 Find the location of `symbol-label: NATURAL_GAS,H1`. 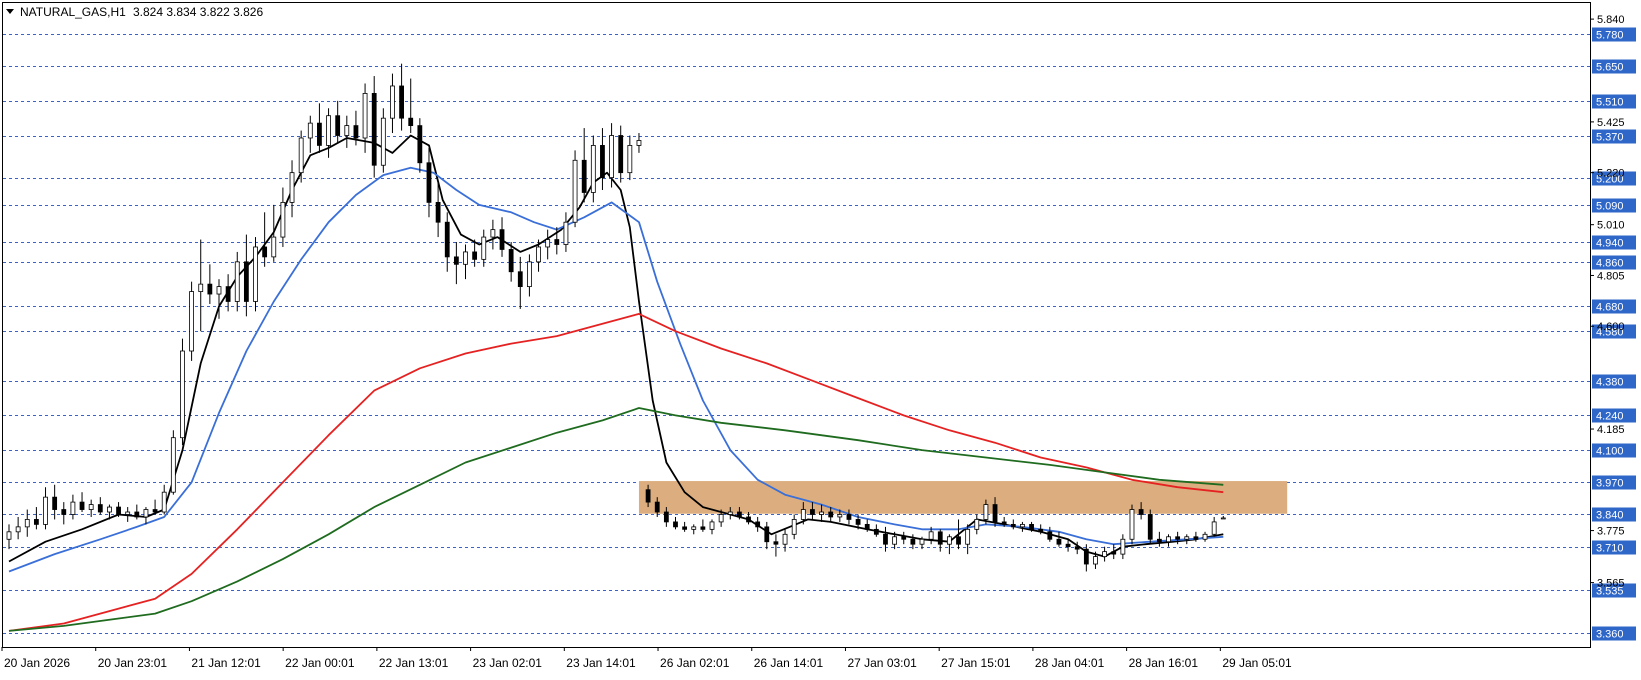

symbol-label: NATURAL_GAS,H1 is located at coordinates (73, 12).